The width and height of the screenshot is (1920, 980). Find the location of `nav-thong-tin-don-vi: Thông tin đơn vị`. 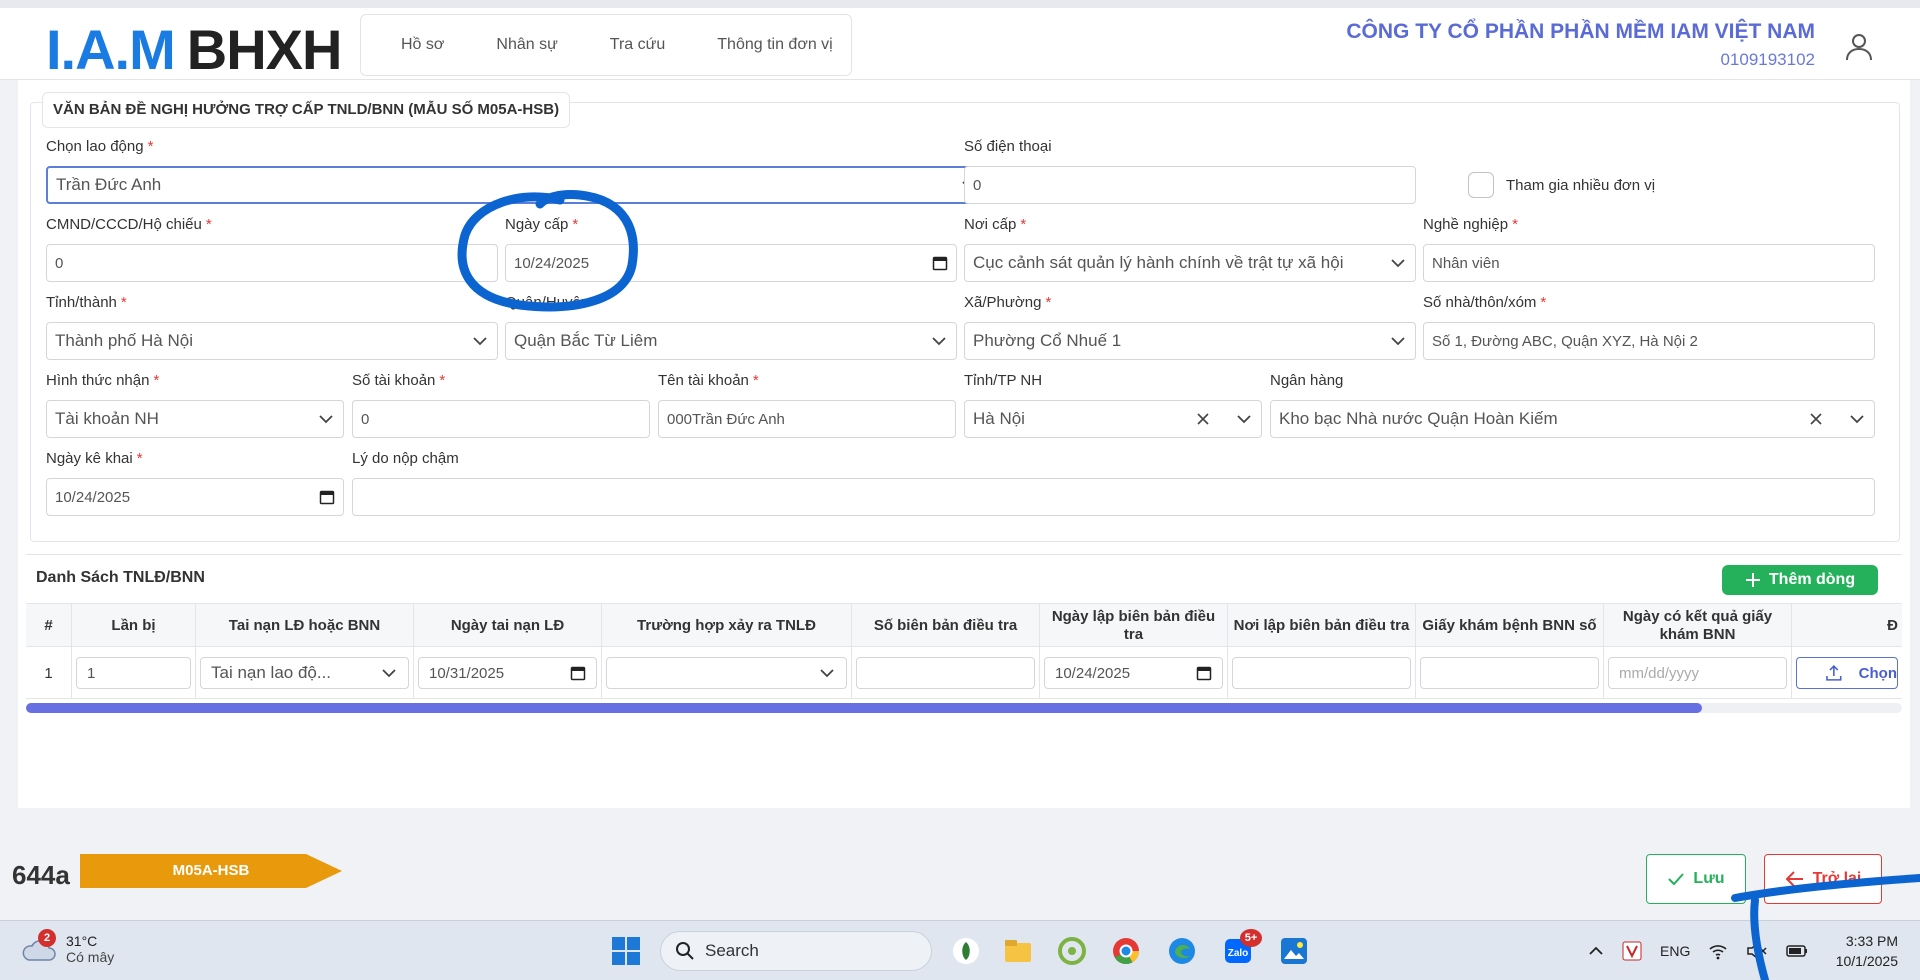

nav-thong-tin-don-vi: Thông tin đơn vị is located at coordinates (774, 45).